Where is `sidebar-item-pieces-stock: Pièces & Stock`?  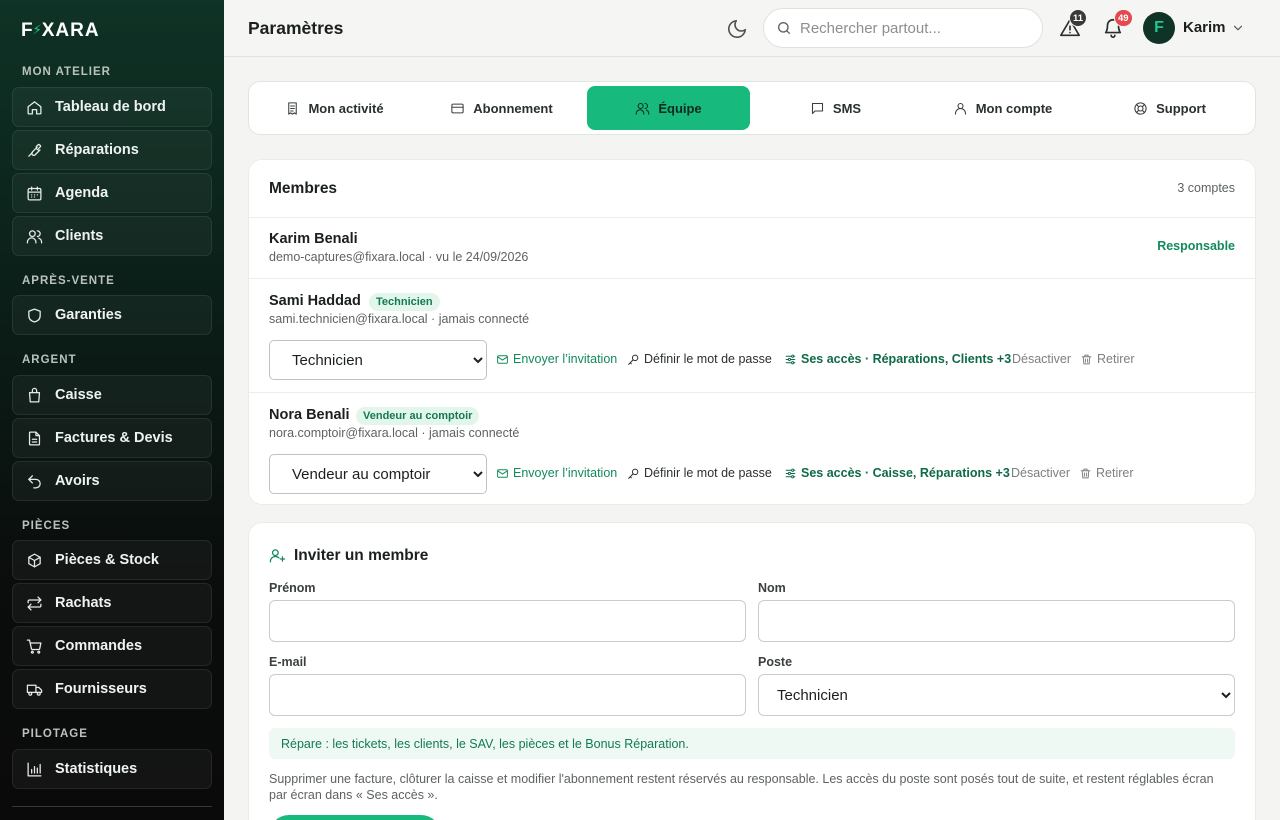 sidebar-item-pieces-stock: Pièces & Stock is located at coordinates (112, 560).